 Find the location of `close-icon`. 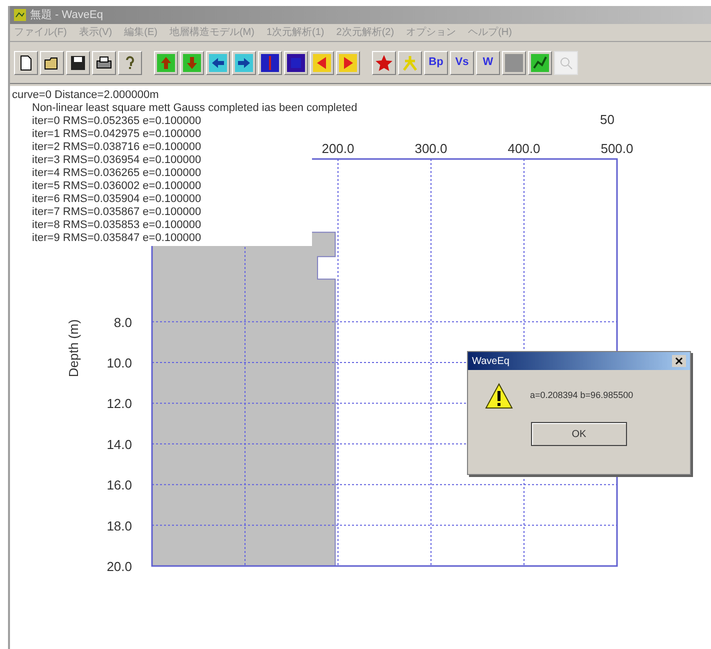

close-icon is located at coordinates (679, 361).